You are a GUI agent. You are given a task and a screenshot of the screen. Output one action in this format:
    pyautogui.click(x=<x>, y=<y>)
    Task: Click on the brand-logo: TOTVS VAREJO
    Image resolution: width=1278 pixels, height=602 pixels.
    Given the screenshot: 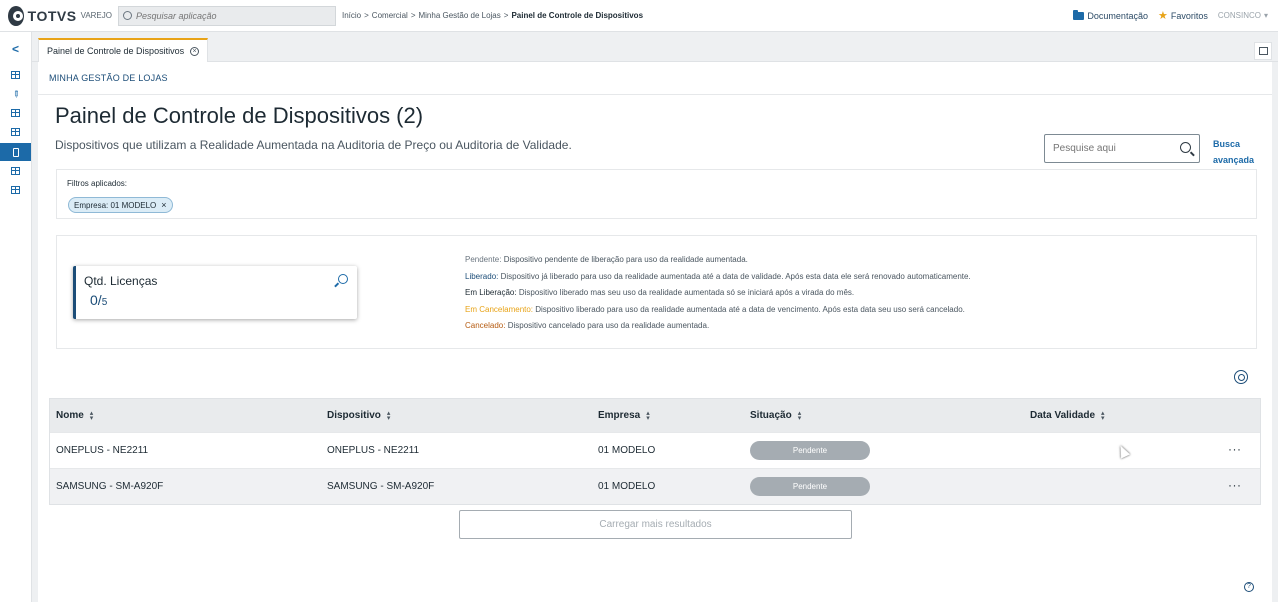 What is the action you would take?
    pyautogui.click(x=60, y=15)
    